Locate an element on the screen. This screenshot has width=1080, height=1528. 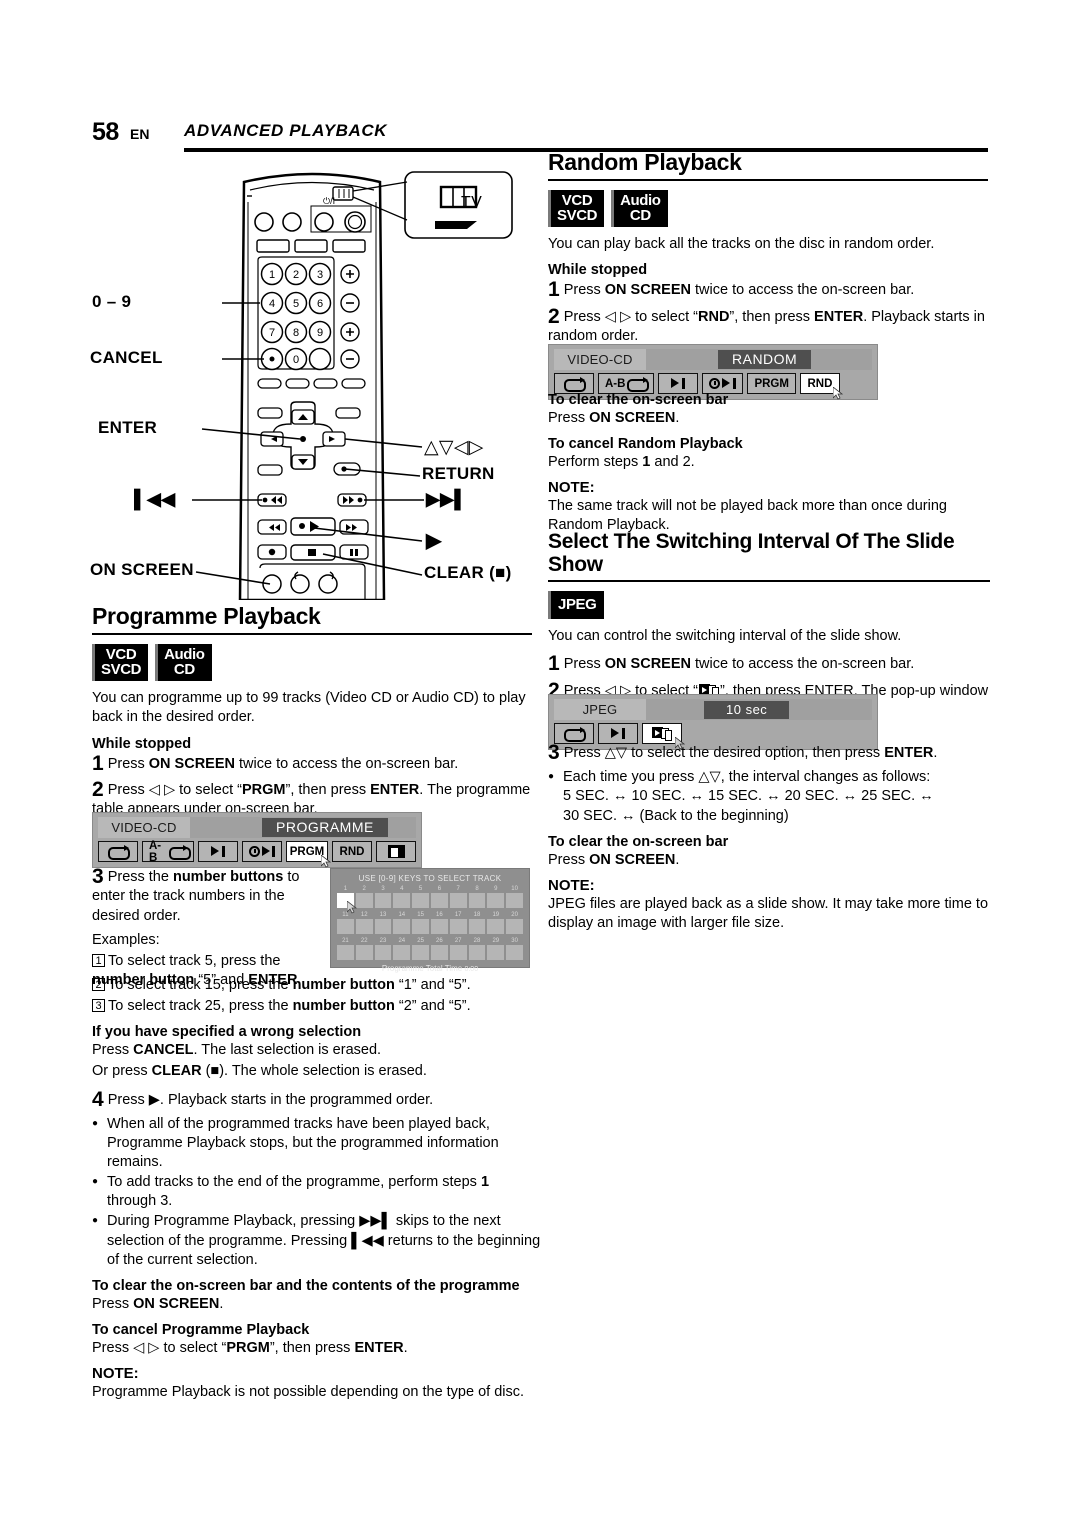
svg-text: 9 is located at coordinates (320, 333).